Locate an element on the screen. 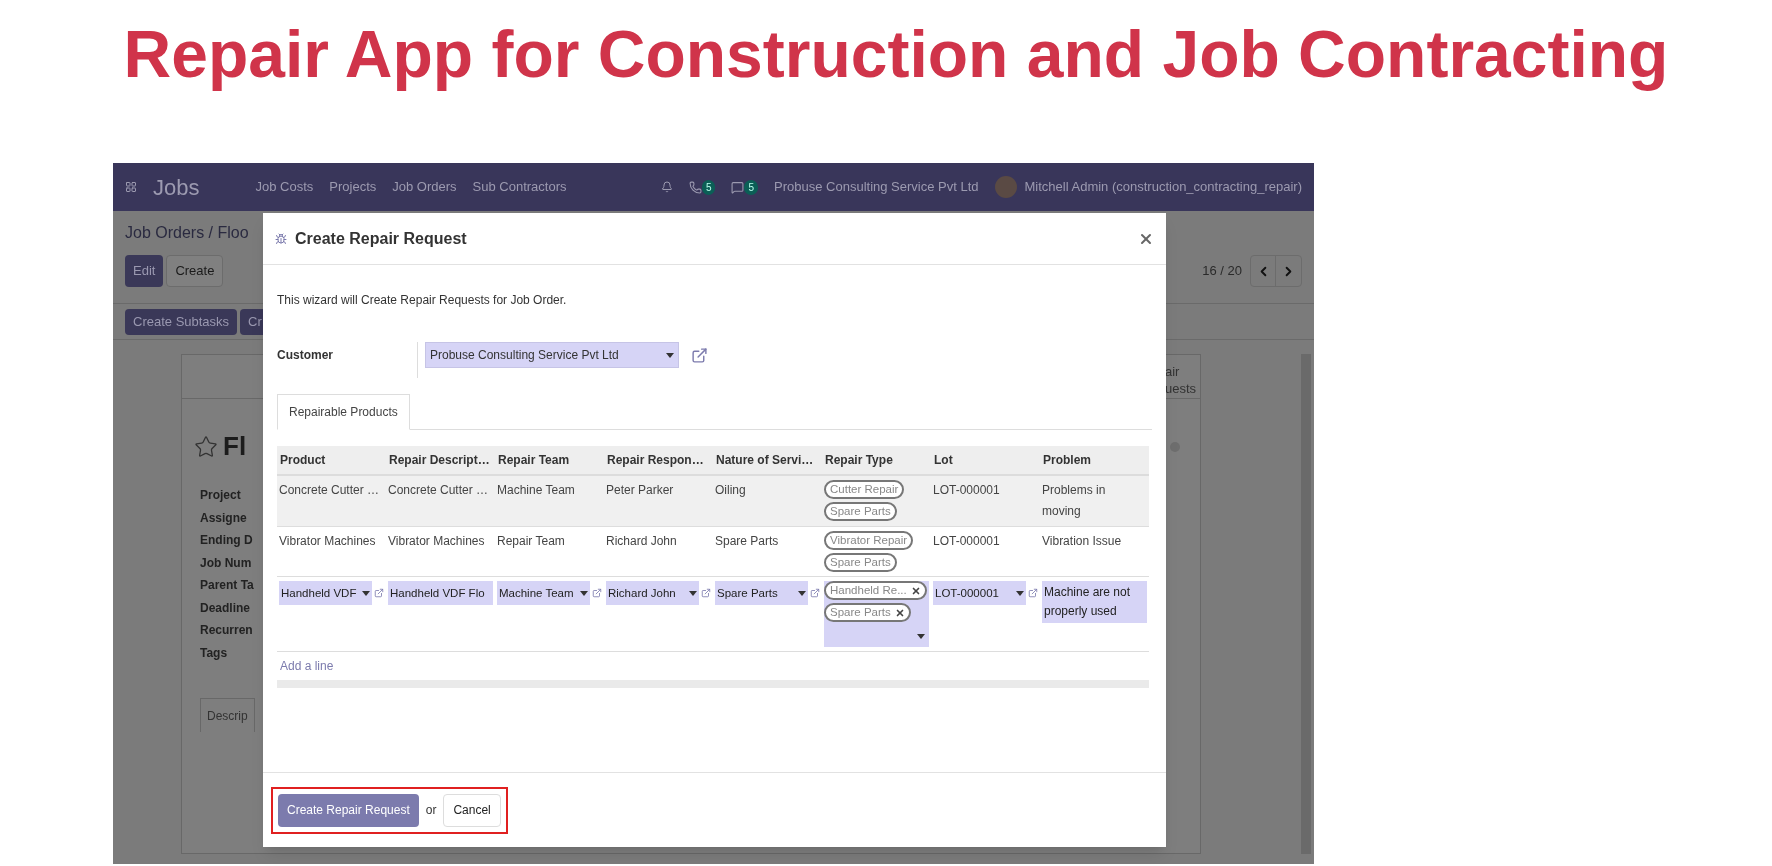 The image size is (1772, 866). field-label: Recurren is located at coordinates (226, 630).